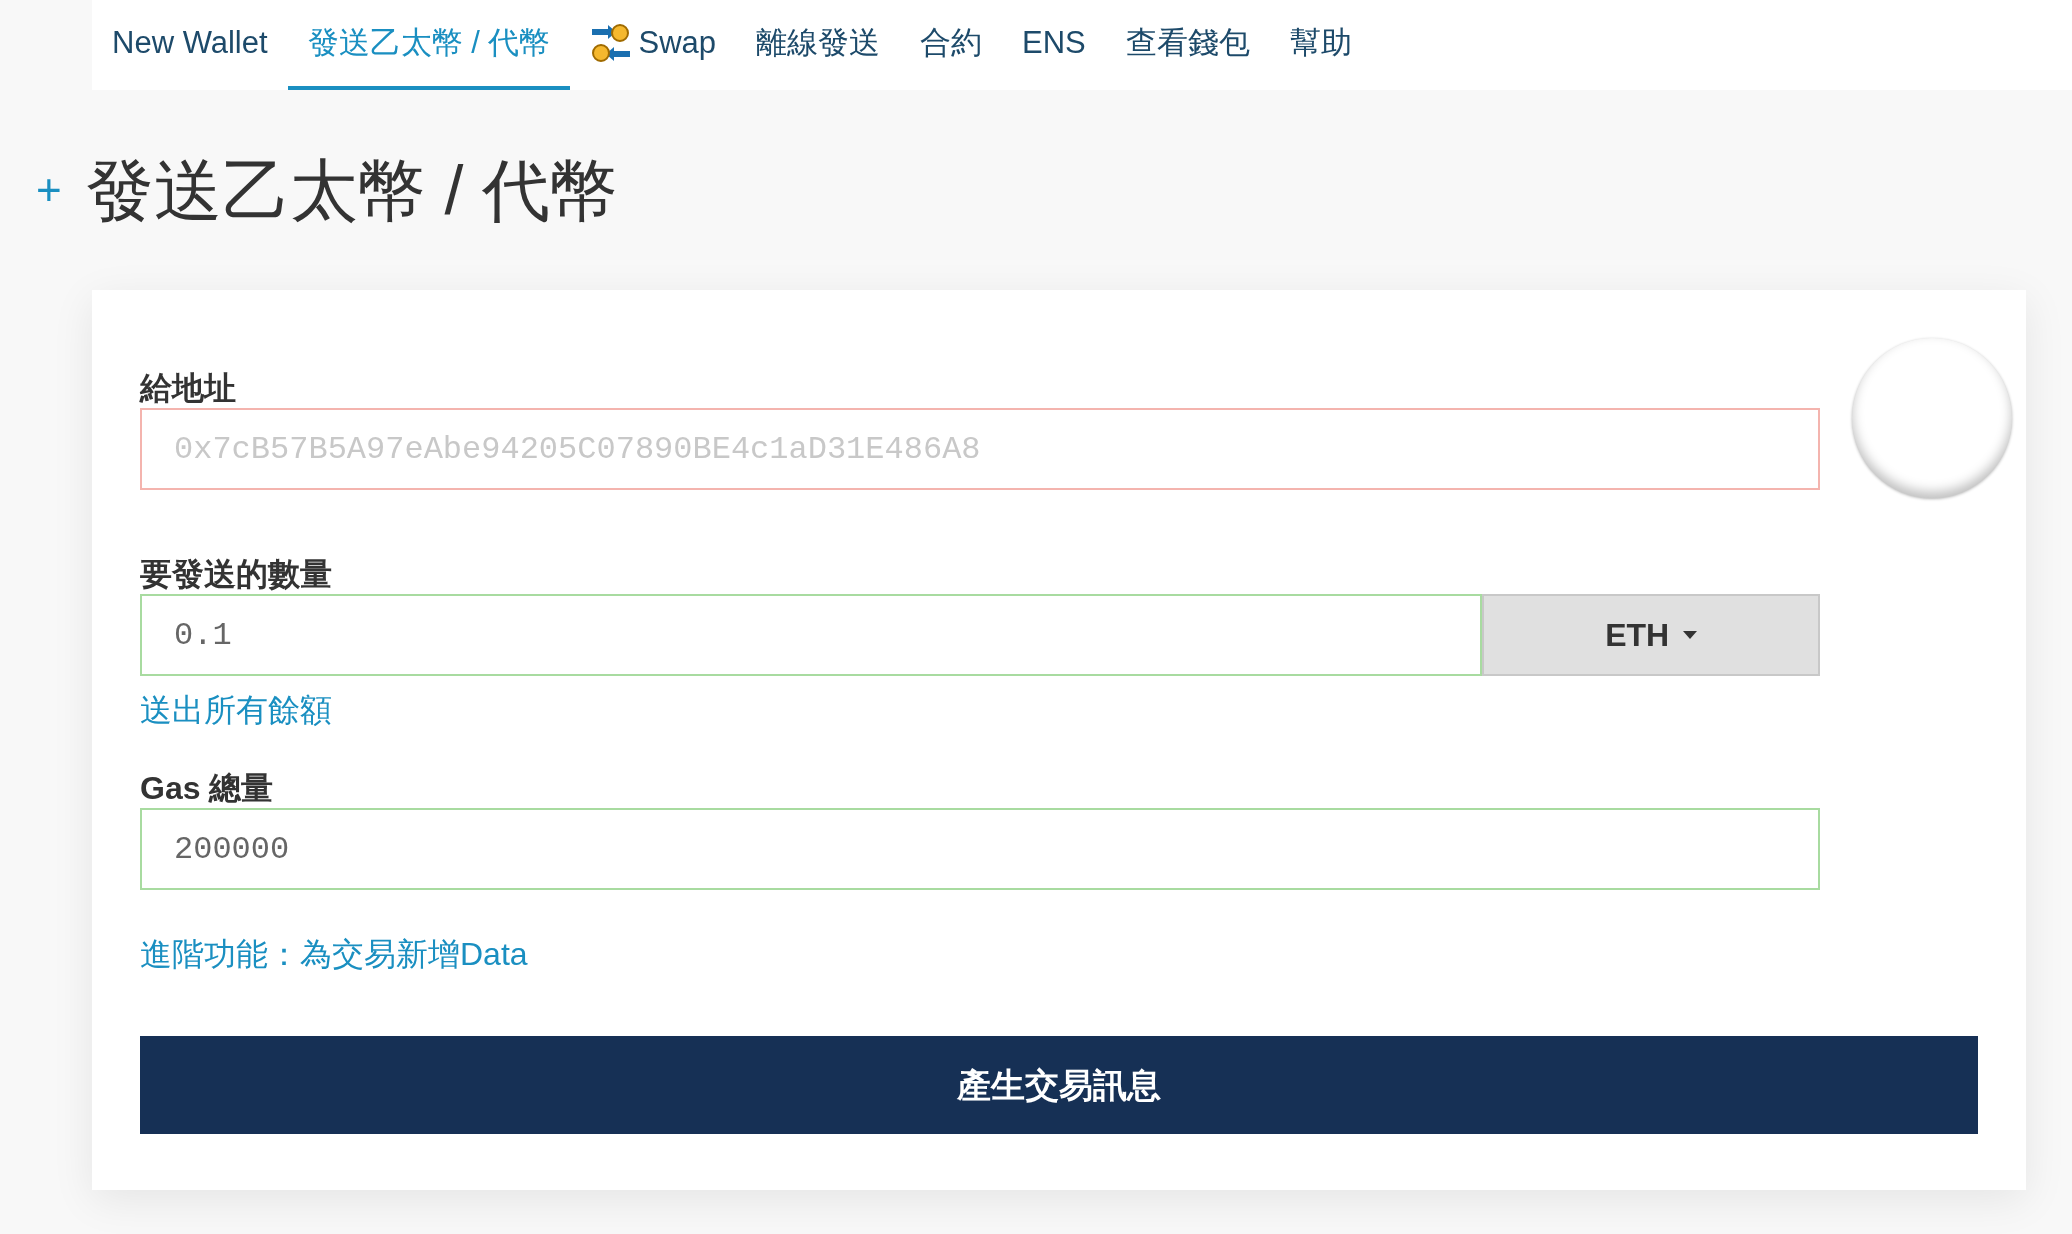  What do you see at coordinates (980, 849) in the screenshot?
I see `gas-limit-input: 200000` at bounding box center [980, 849].